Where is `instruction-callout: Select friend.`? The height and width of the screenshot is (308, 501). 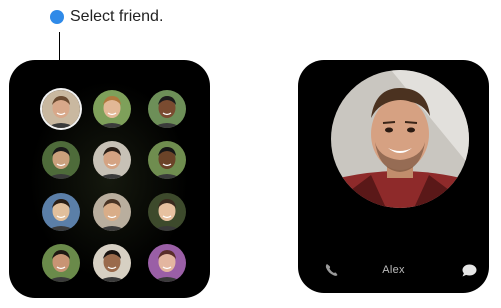 instruction-callout: Select friend. is located at coordinates (106, 17).